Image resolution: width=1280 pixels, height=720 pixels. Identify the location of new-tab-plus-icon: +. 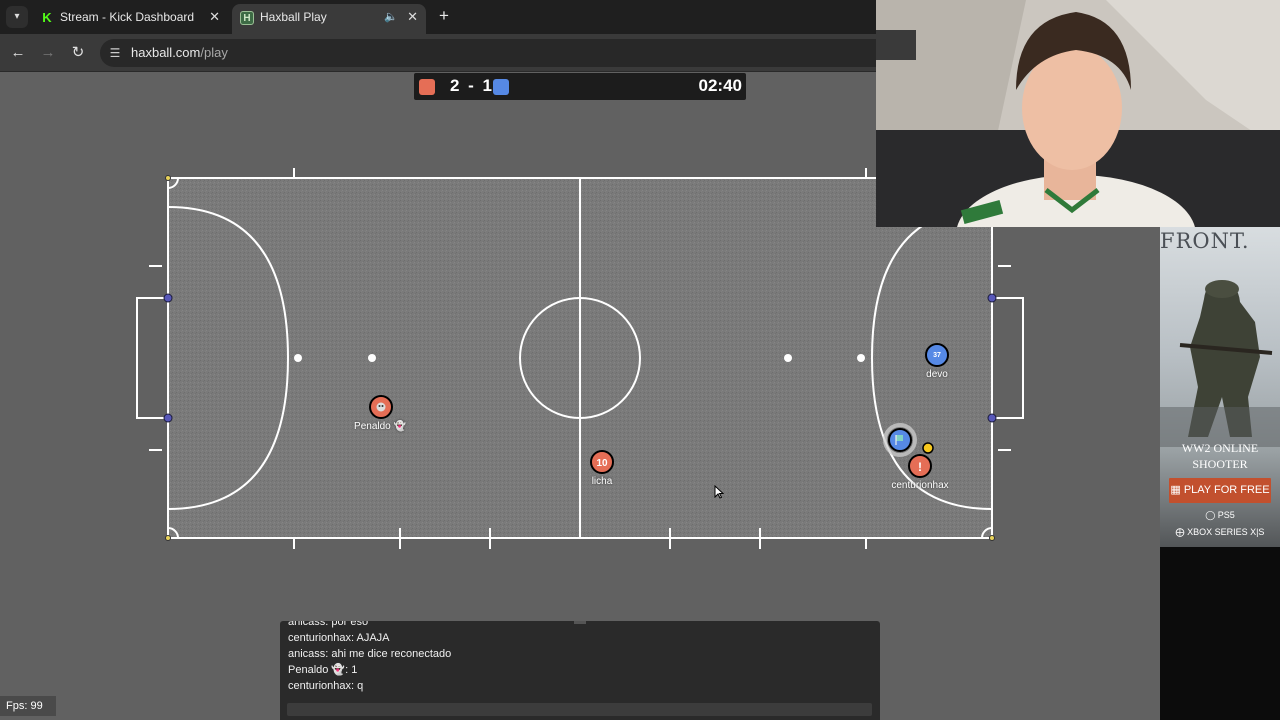
(444, 16).